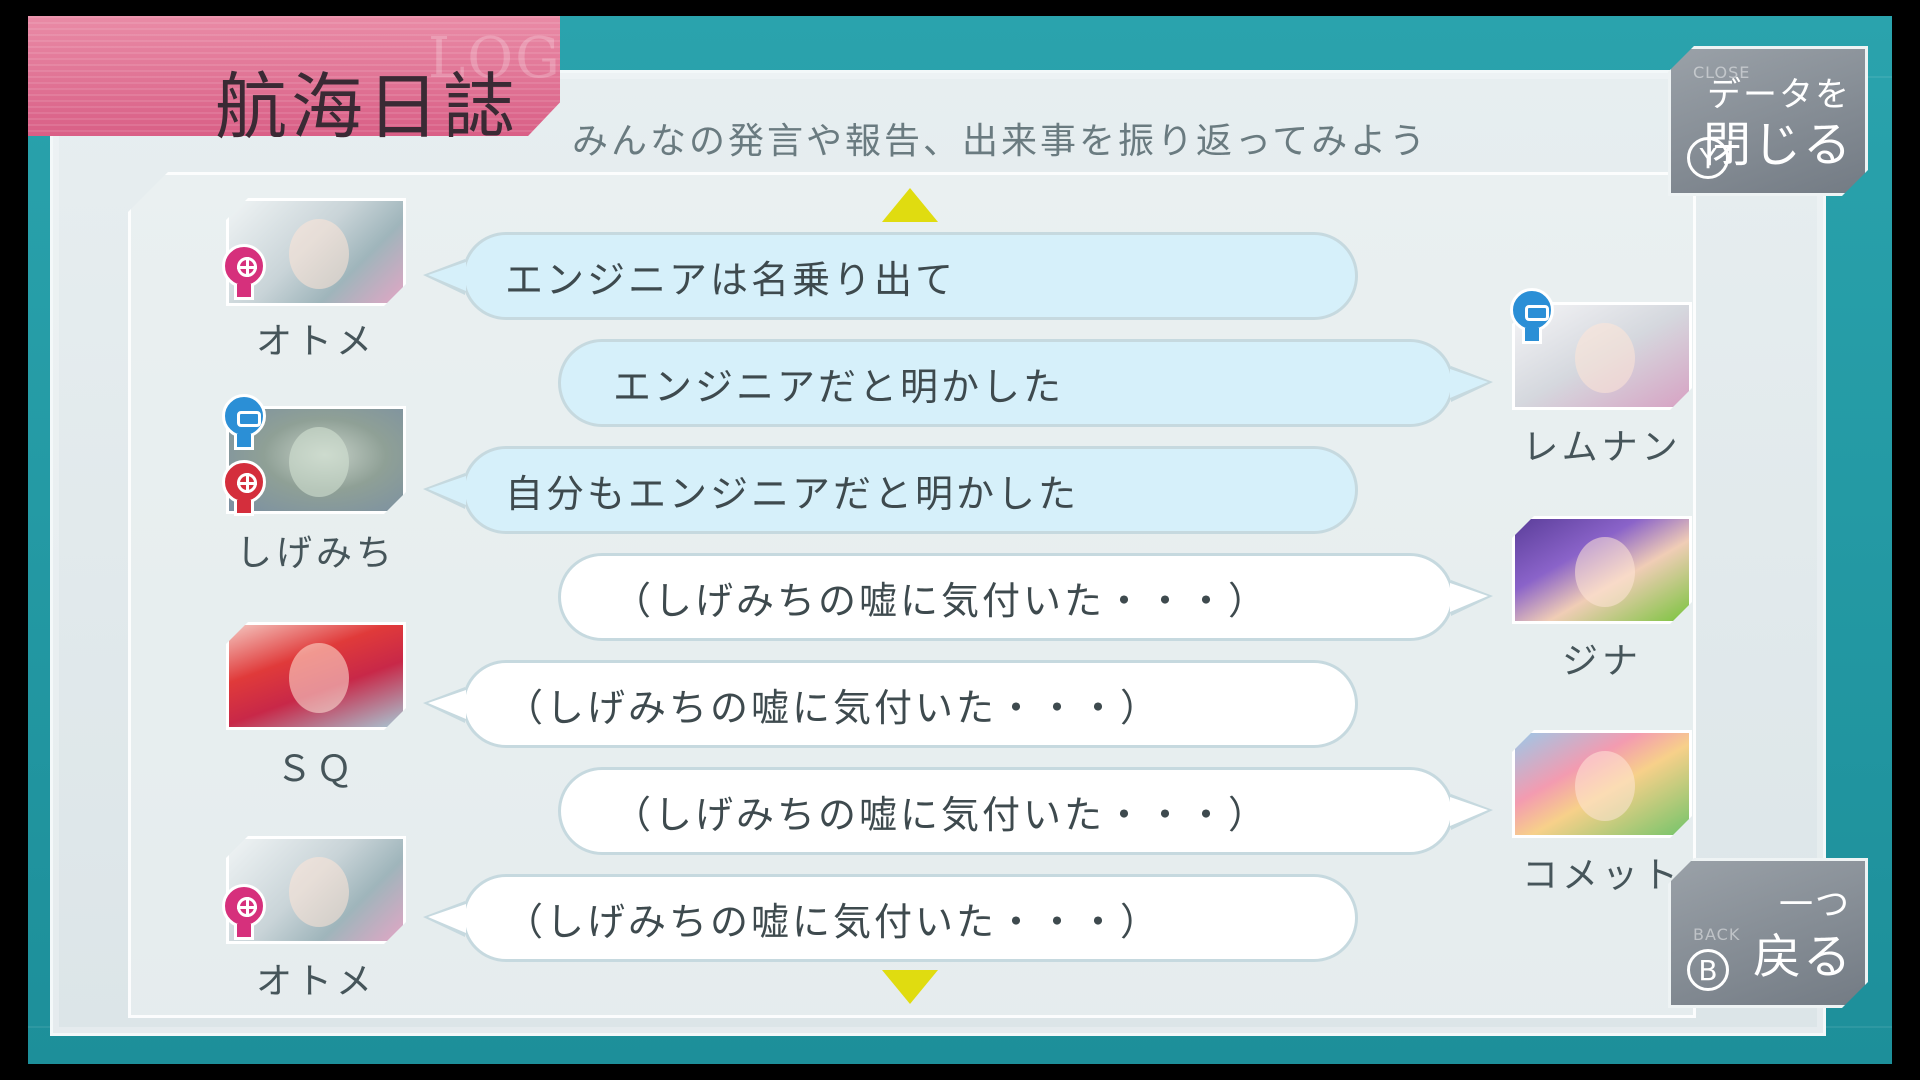 The height and width of the screenshot is (1080, 1920). What do you see at coordinates (1768, 121) in the screenshot?
I see `close-data-button: CLOSE データを 閉じる Y` at bounding box center [1768, 121].